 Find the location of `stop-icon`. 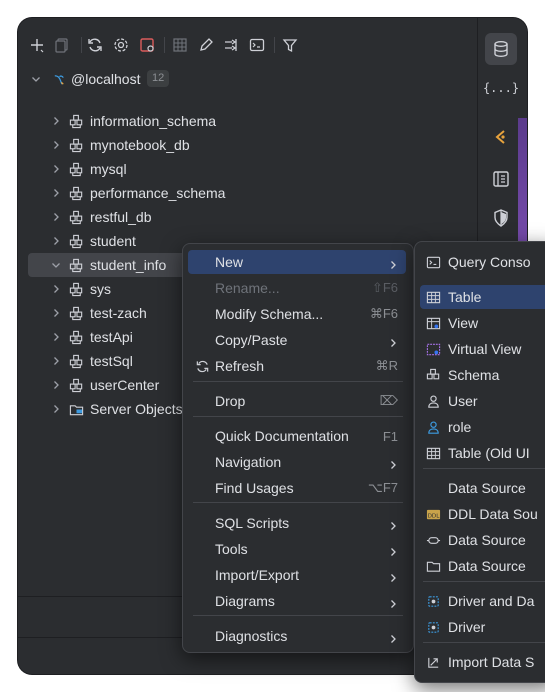

stop-icon is located at coordinates (147, 45).